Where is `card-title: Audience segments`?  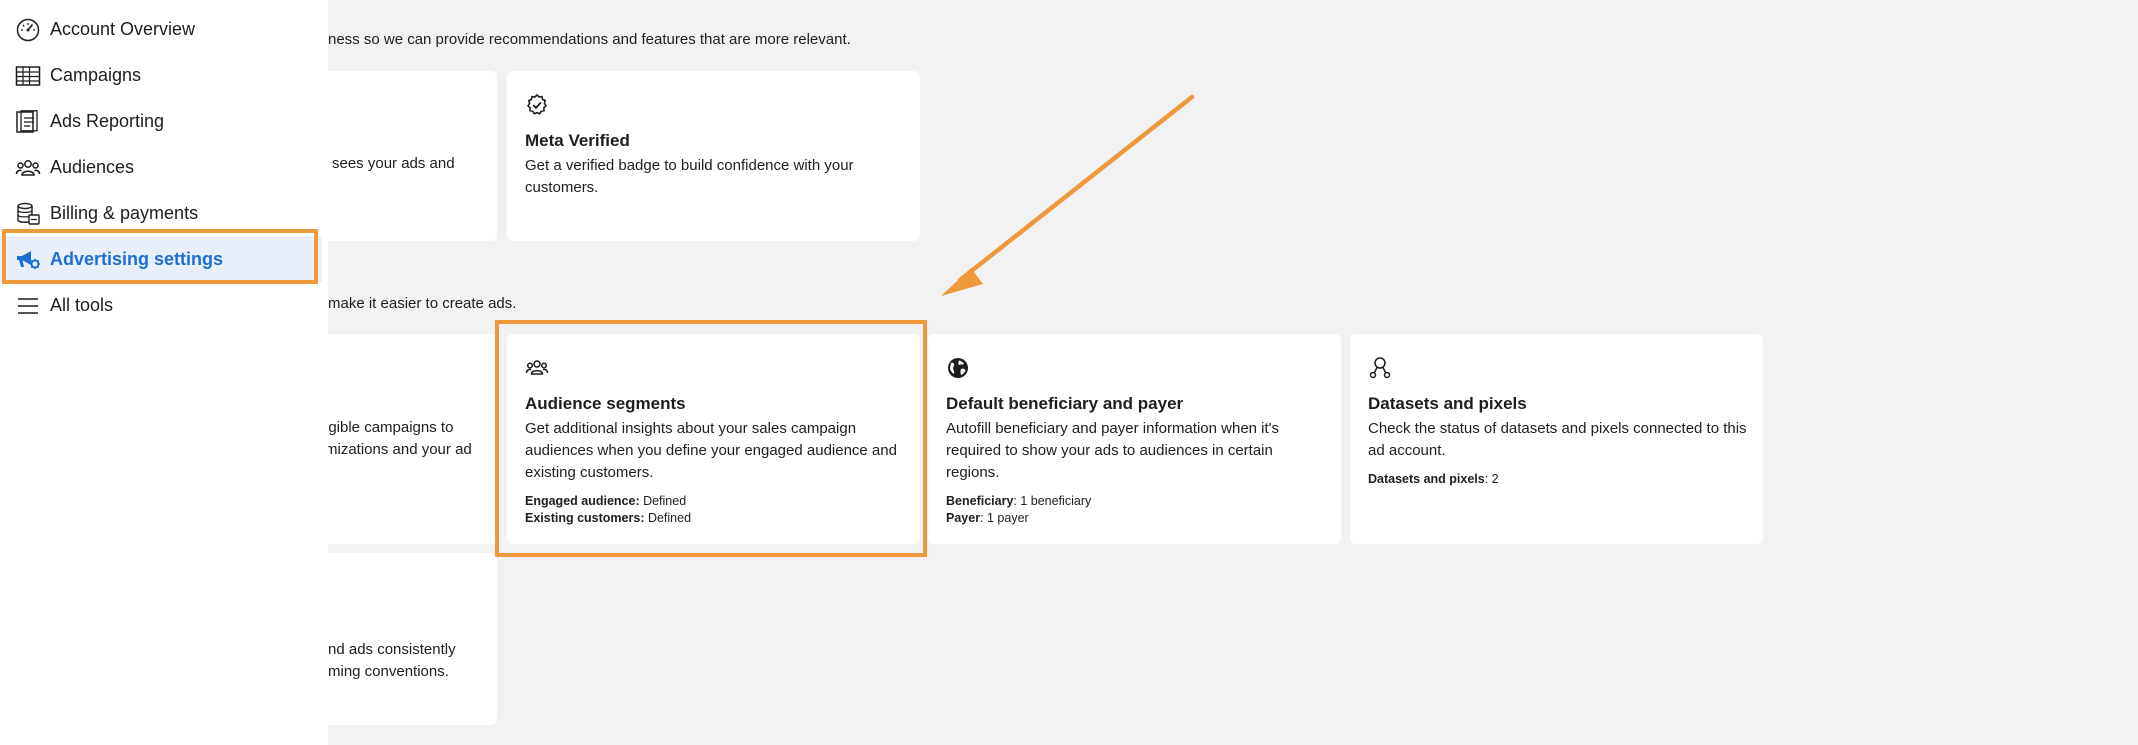
card-title: Audience segments is located at coordinates (605, 403).